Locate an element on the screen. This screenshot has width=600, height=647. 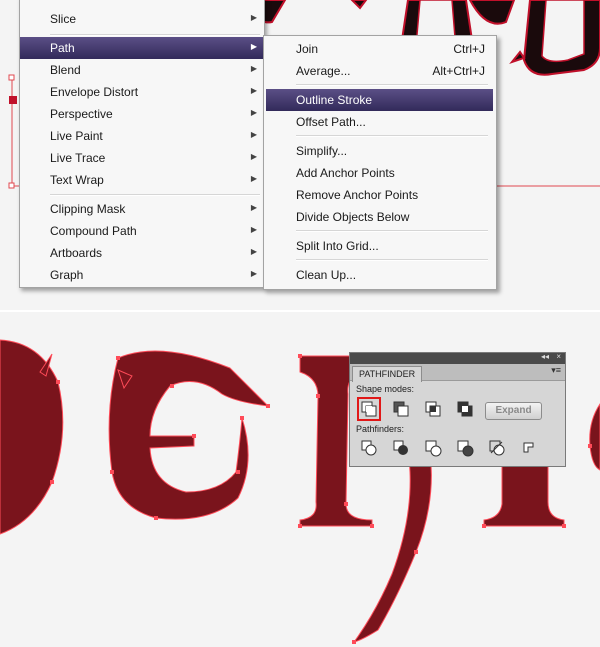
collapse-icon: ◂◂ is located at coordinates (545, 356).